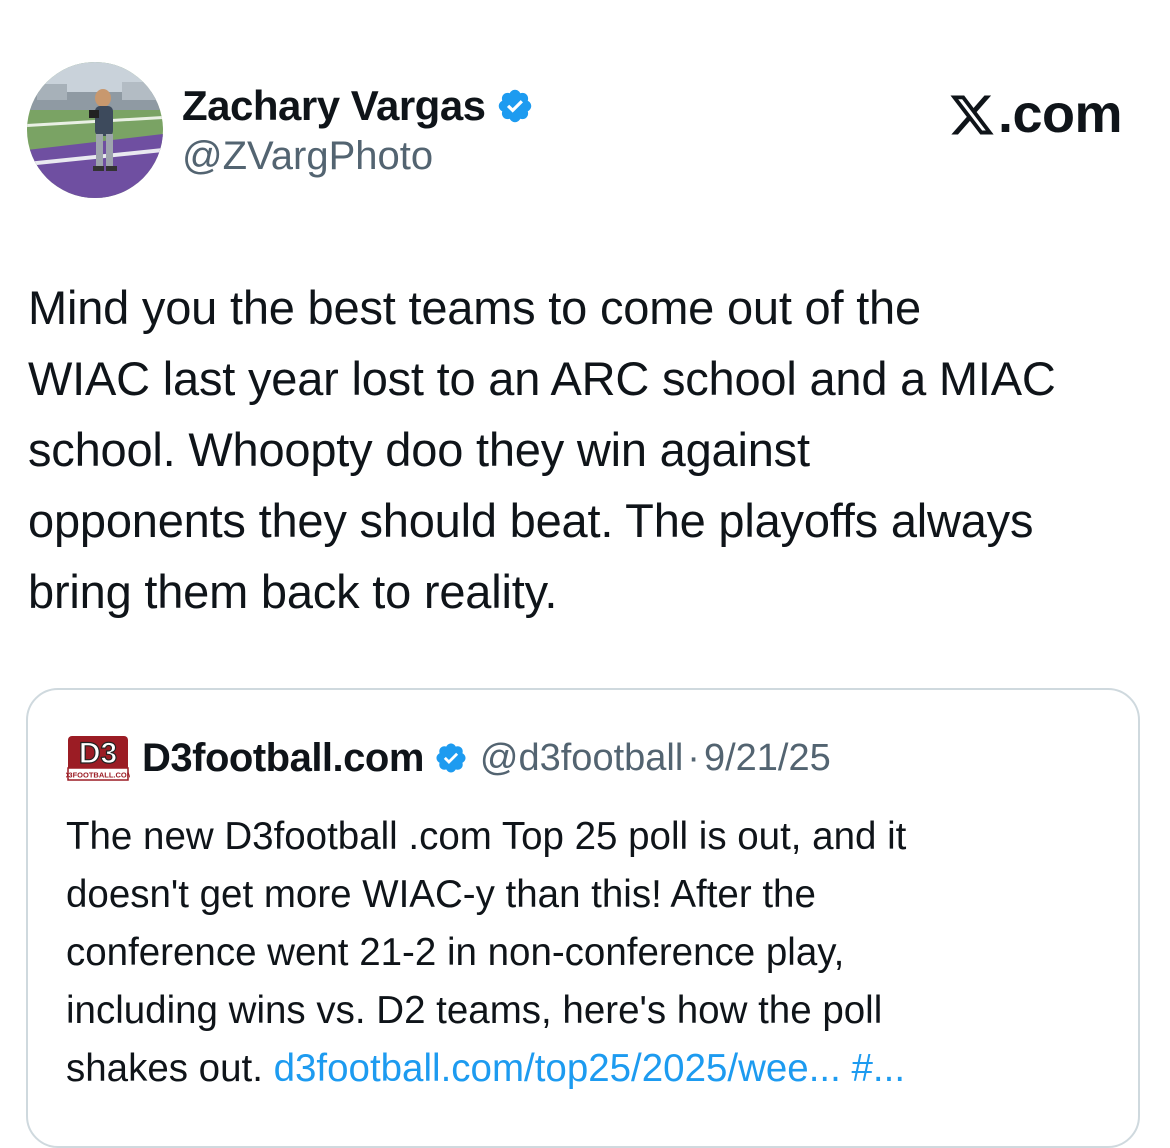 This screenshot has height=1148, width=1170. What do you see at coordinates (972, 114) in the screenshot?
I see `x-logo-icon` at bounding box center [972, 114].